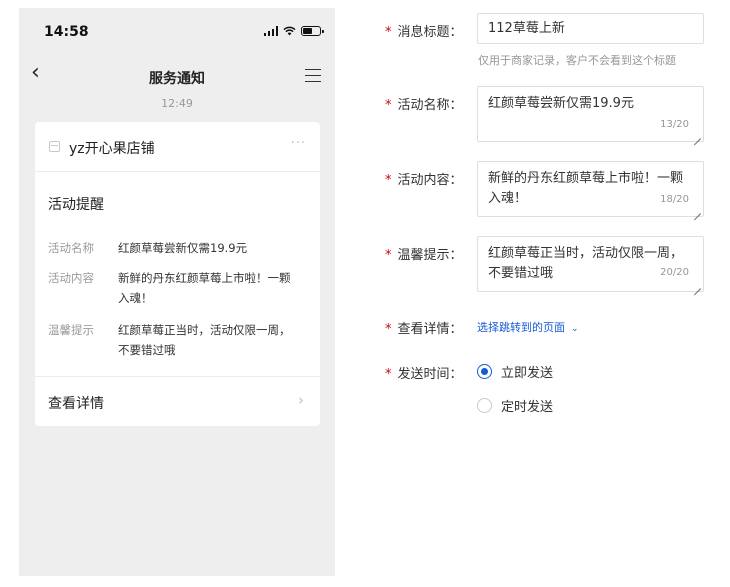  What do you see at coordinates (561, 103) in the screenshot?
I see `textarea-value: 红颜草莓尝新仅需19.9元` at bounding box center [561, 103].